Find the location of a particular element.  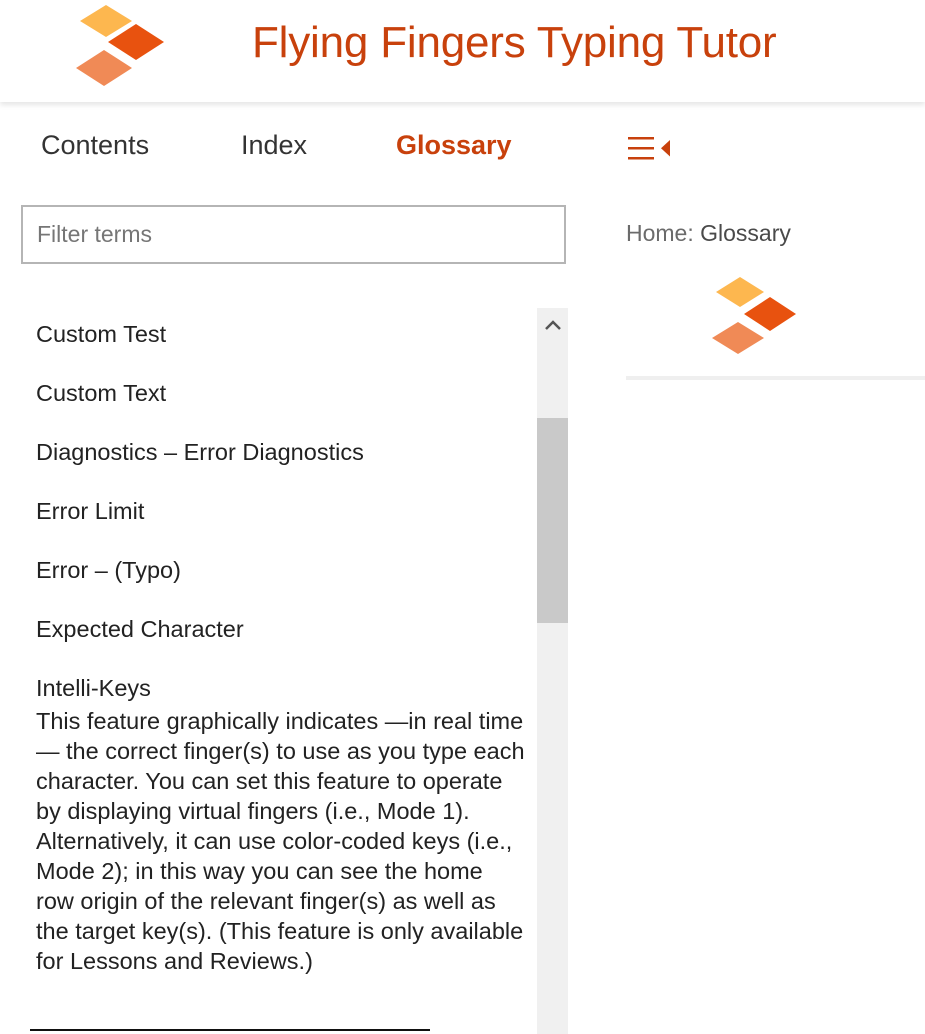

breadcrumb: Home: Glossary is located at coordinates (708, 233).